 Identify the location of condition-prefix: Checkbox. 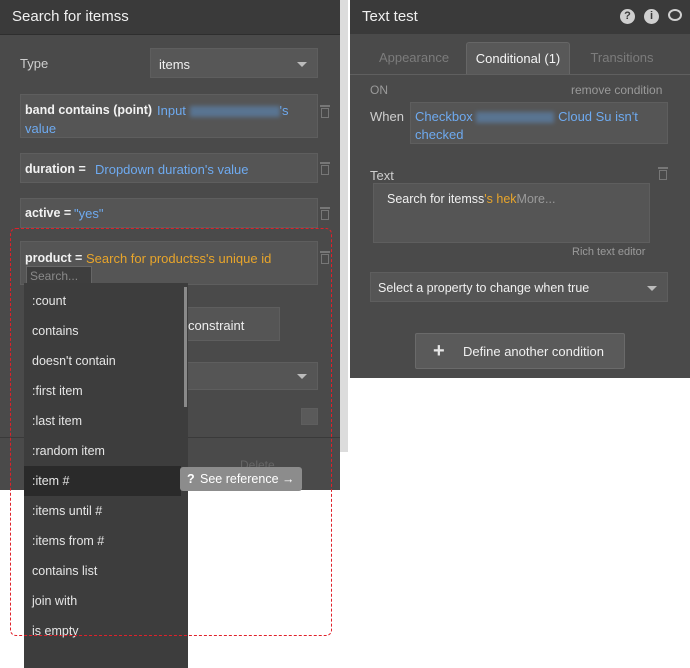
(444, 116).